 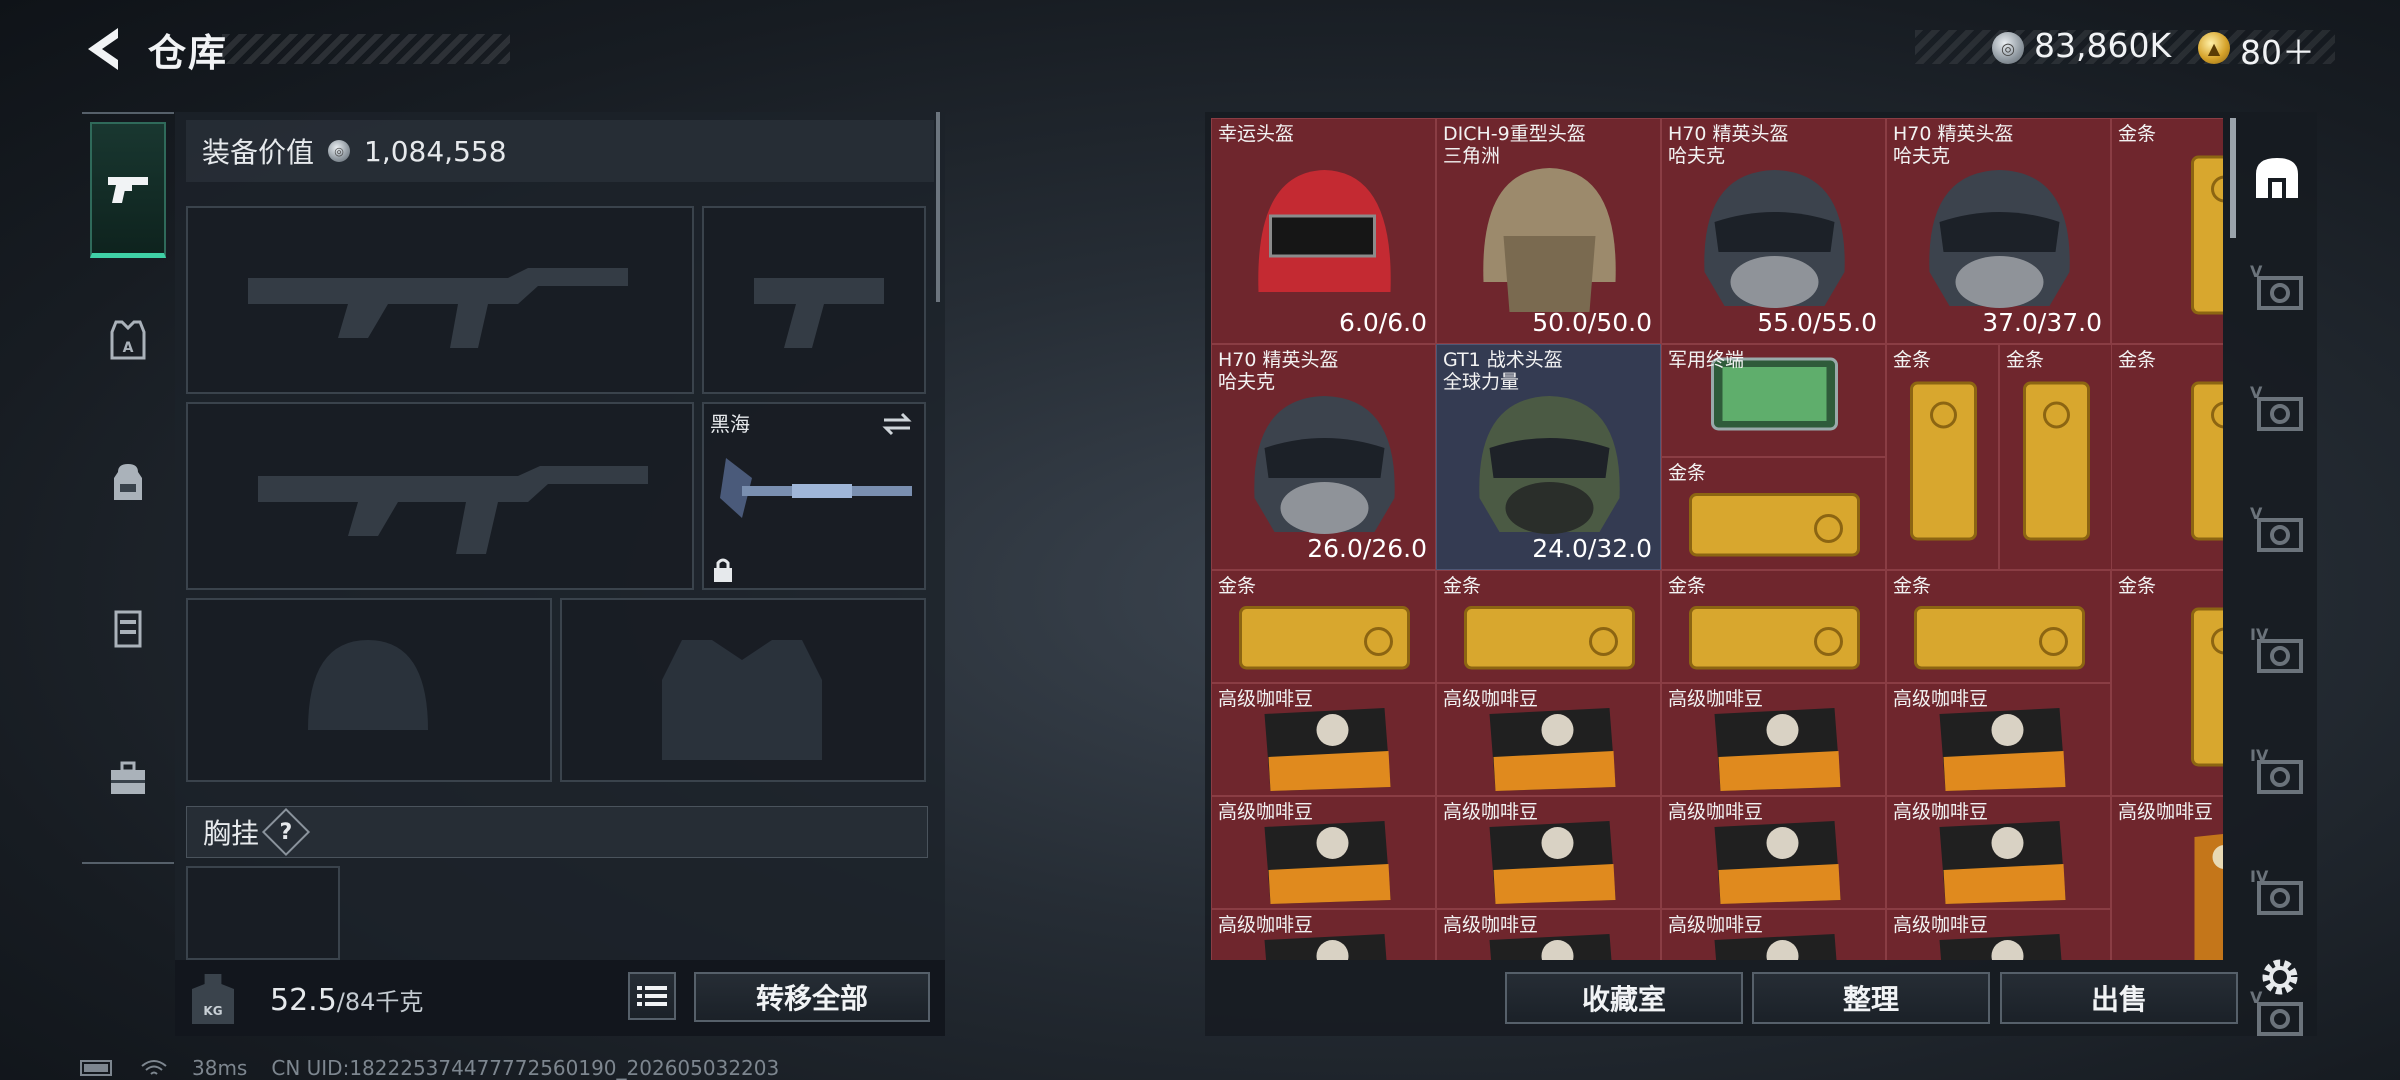 I want to click on tab-weapons, so click(x=128, y=190).